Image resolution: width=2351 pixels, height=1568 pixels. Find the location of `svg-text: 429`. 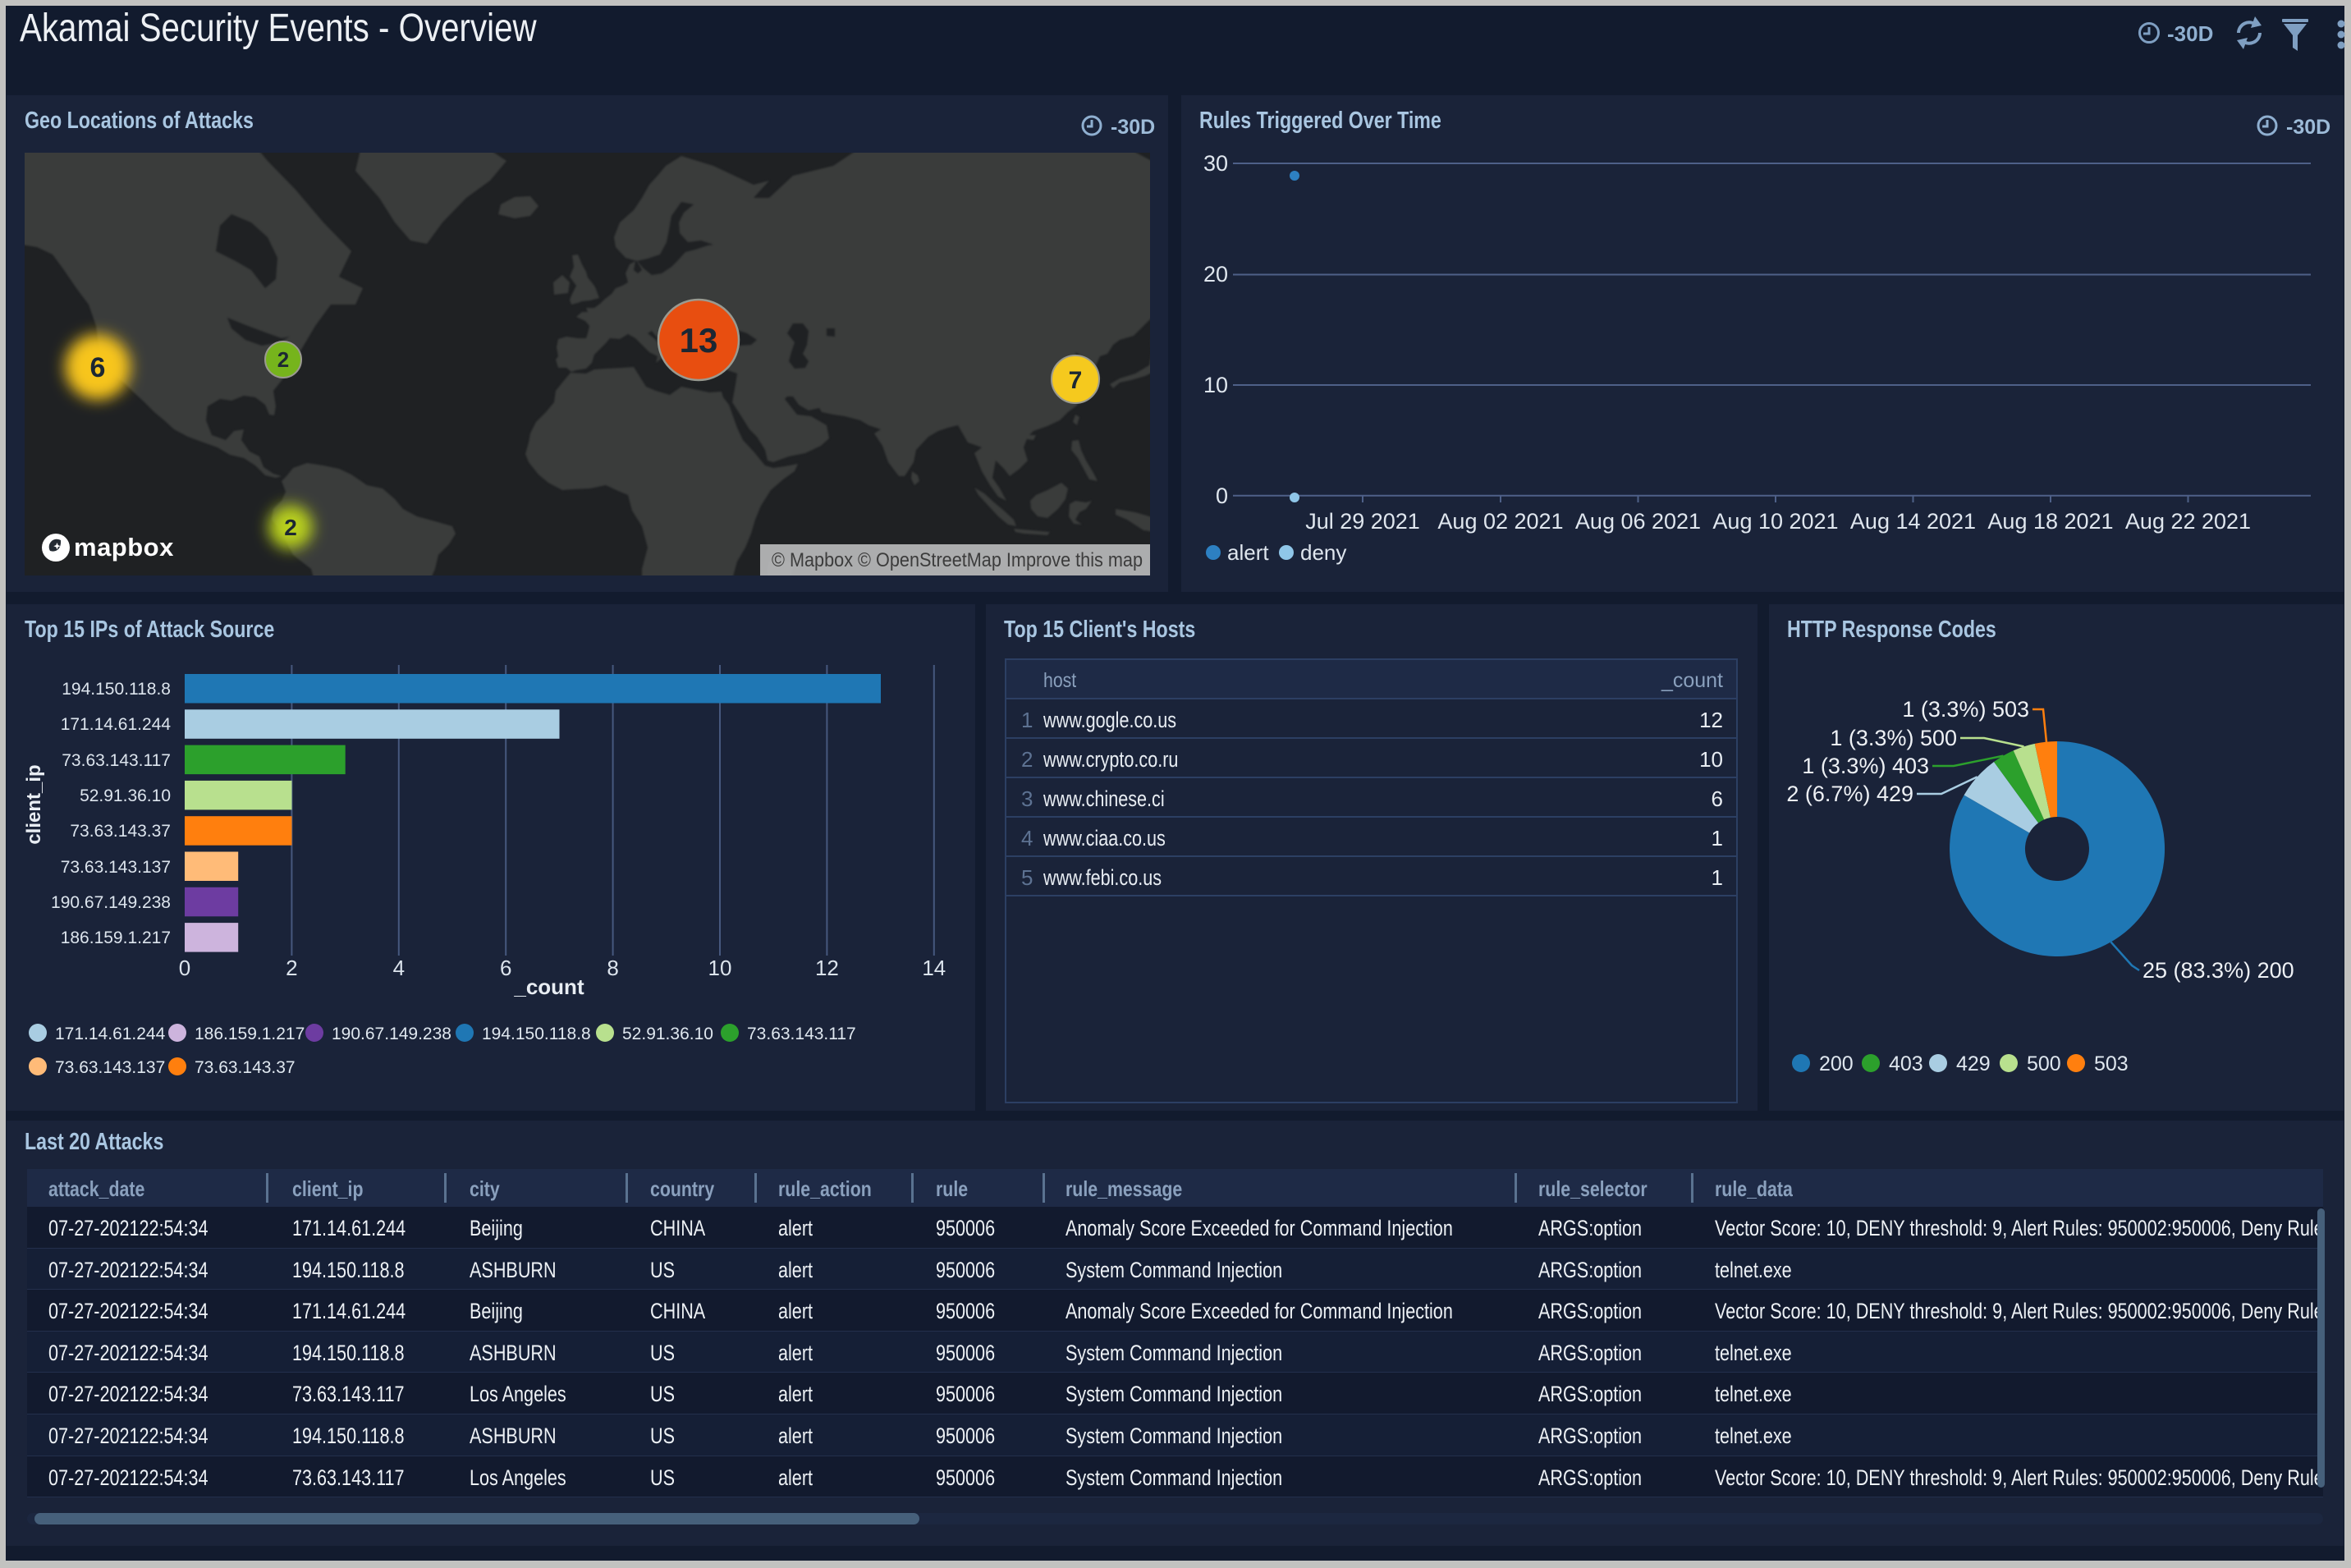

svg-text: 429 is located at coordinates (1973, 1063).